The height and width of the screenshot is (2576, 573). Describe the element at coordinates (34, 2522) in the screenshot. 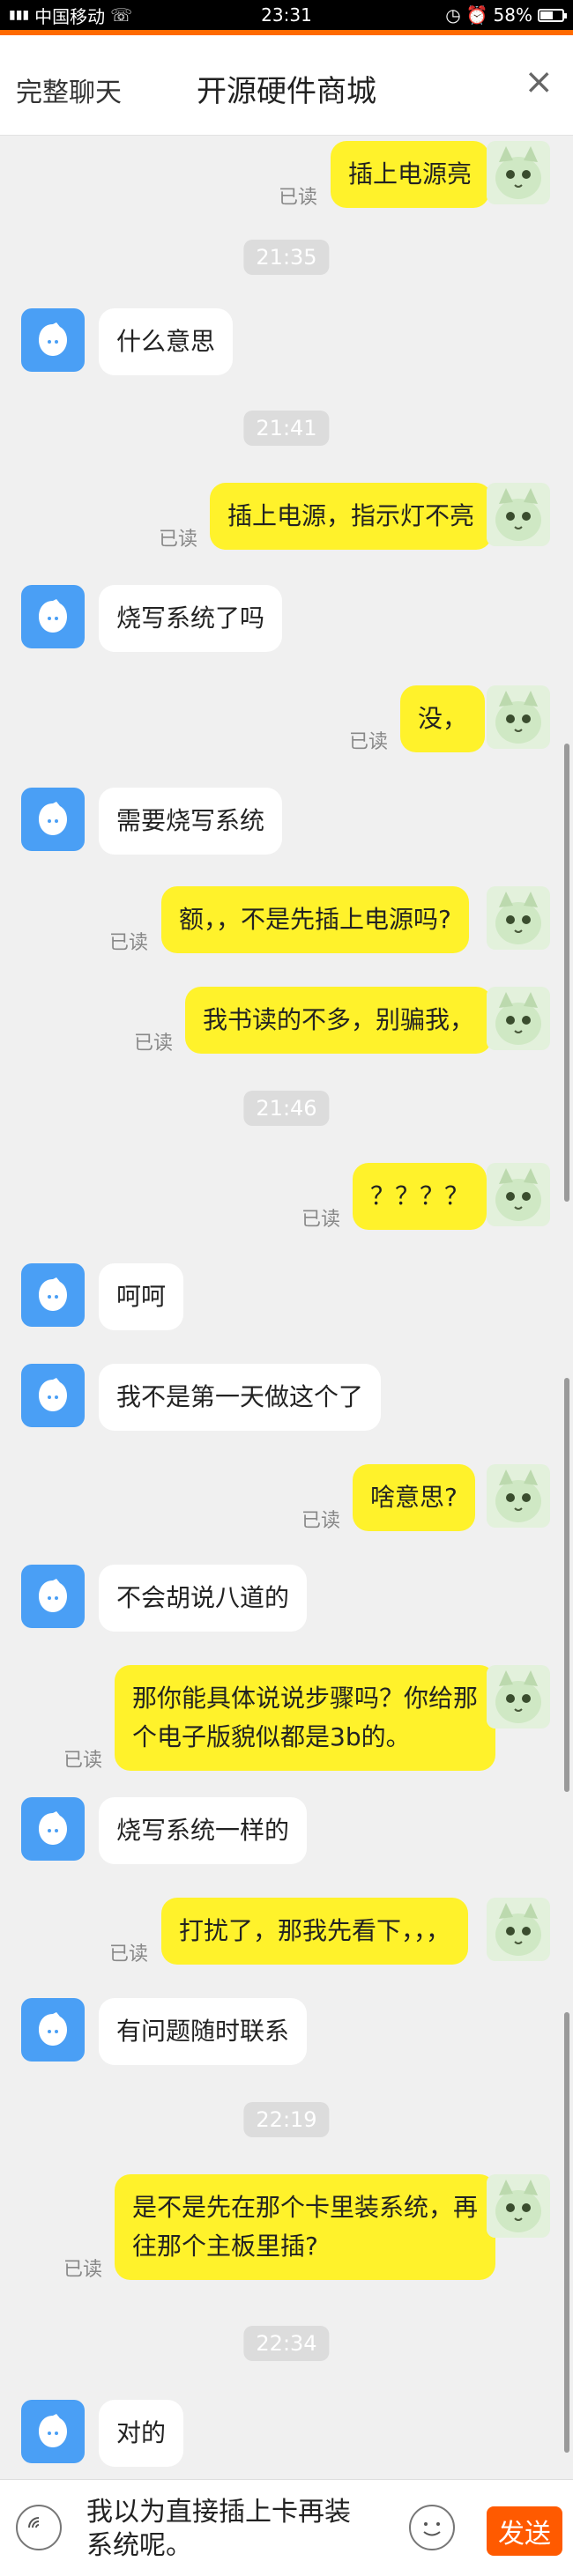

I see `voice-icon` at that location.